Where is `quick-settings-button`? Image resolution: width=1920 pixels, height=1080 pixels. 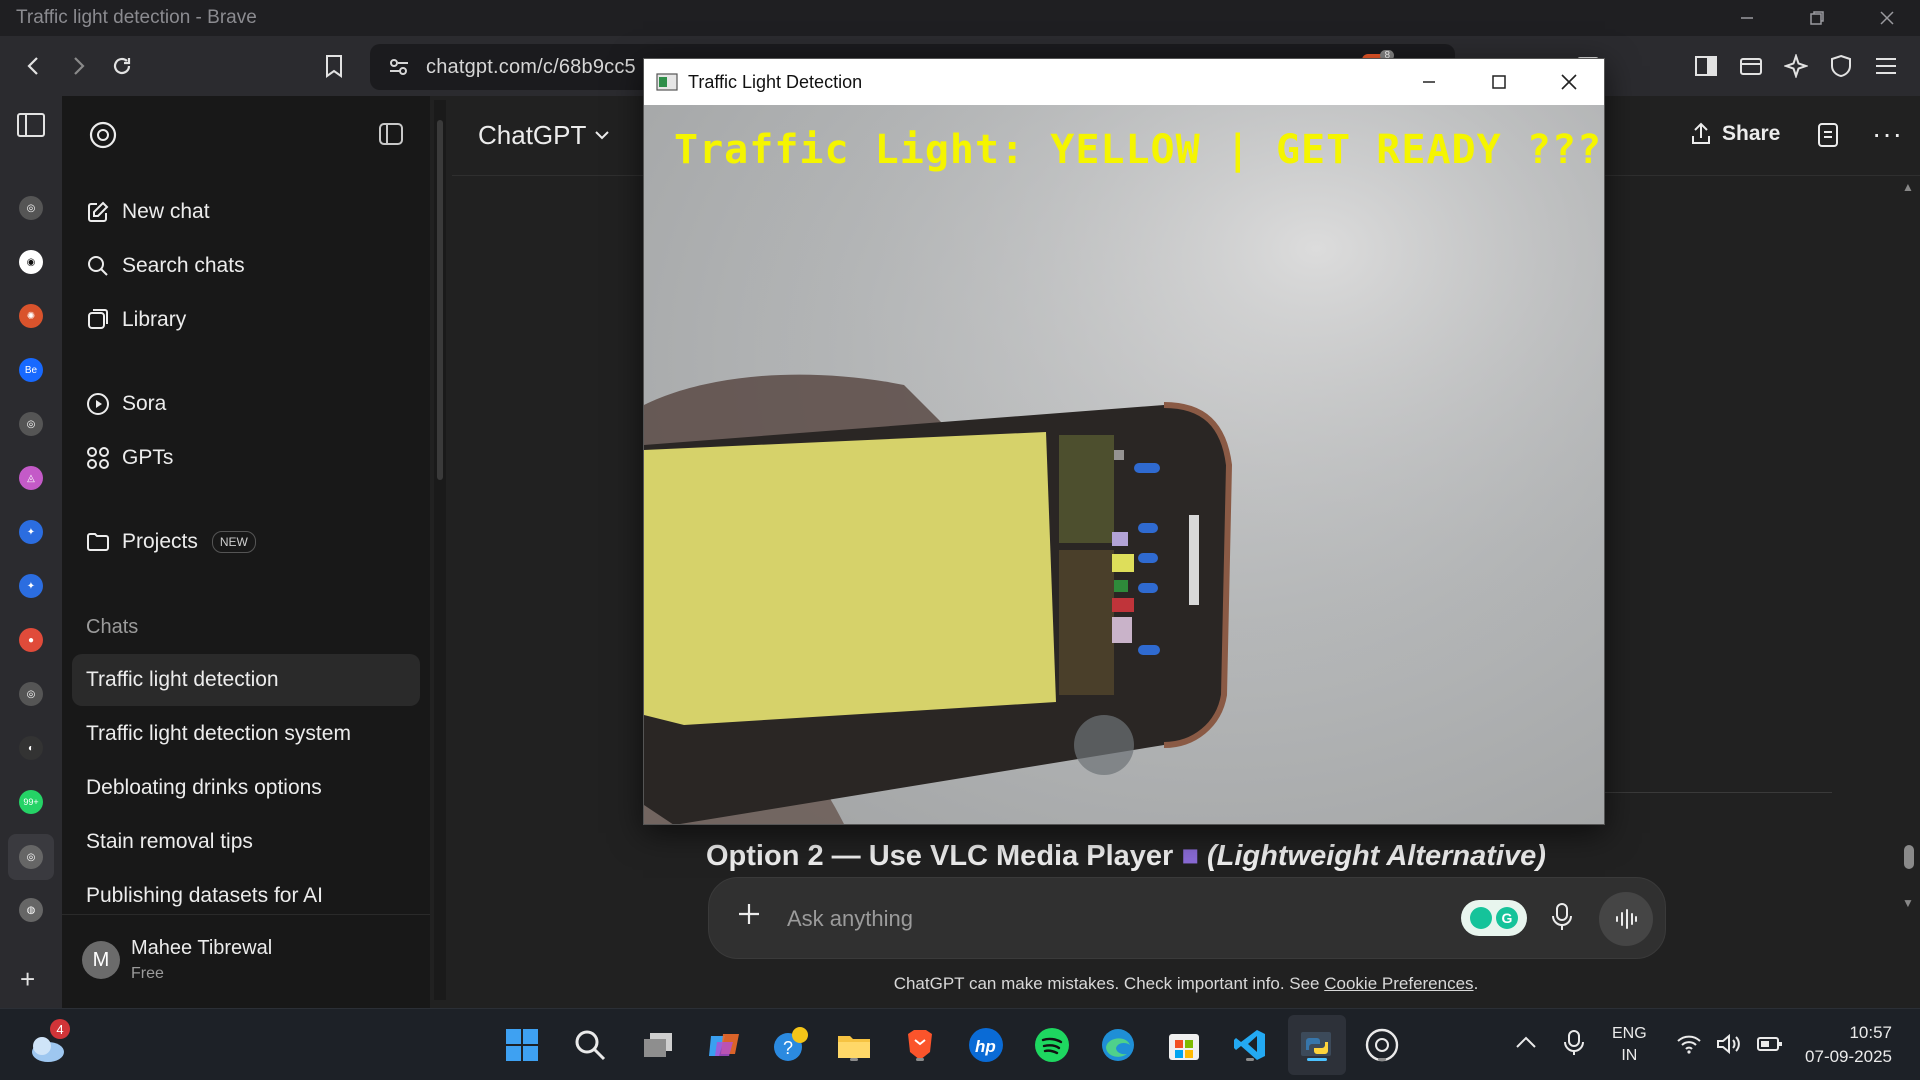 quick-settings-button is located at coordinates (1730, 1044).